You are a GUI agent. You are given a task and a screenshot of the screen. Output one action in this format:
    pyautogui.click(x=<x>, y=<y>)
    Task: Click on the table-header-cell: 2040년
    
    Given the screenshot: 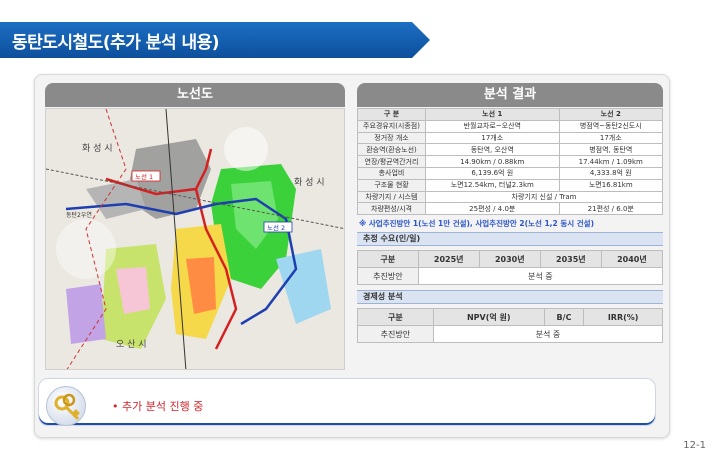 What is the action you would take?
    pyautogui.click(x=632, y=259)
    